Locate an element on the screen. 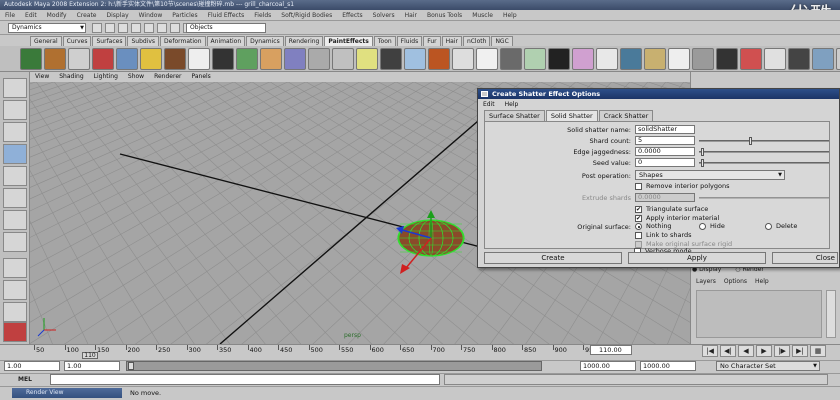 The width and height of the screenshot is (840, 400). character-set-select: No Character Set is located at coordinates (768, 366).